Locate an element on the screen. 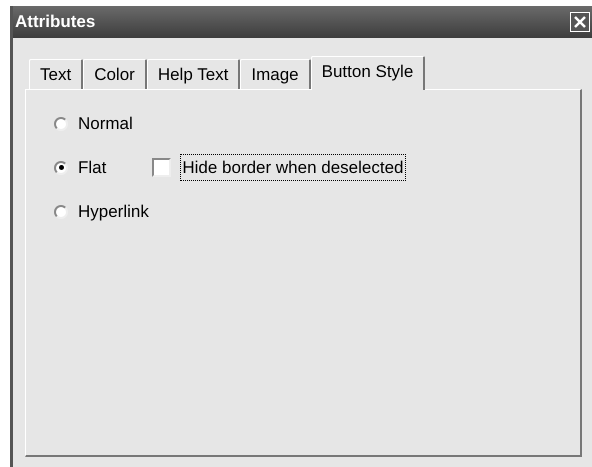 The image size is (592, 467). option-label: Flat is located at coordinates (92, 167).